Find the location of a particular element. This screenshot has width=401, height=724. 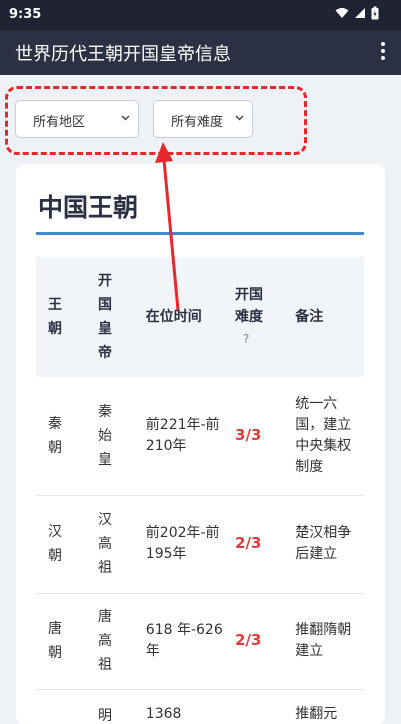

wifi-icon is located at coordinates (342, 13).